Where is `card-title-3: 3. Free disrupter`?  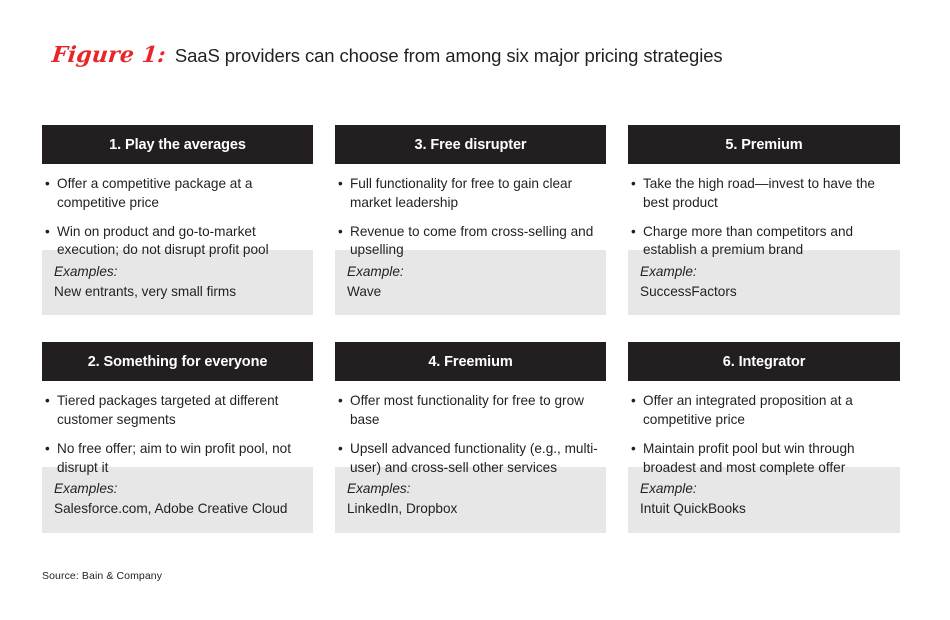 card-title-3: 3. Free disrupter is located at coordinates (470, 144).